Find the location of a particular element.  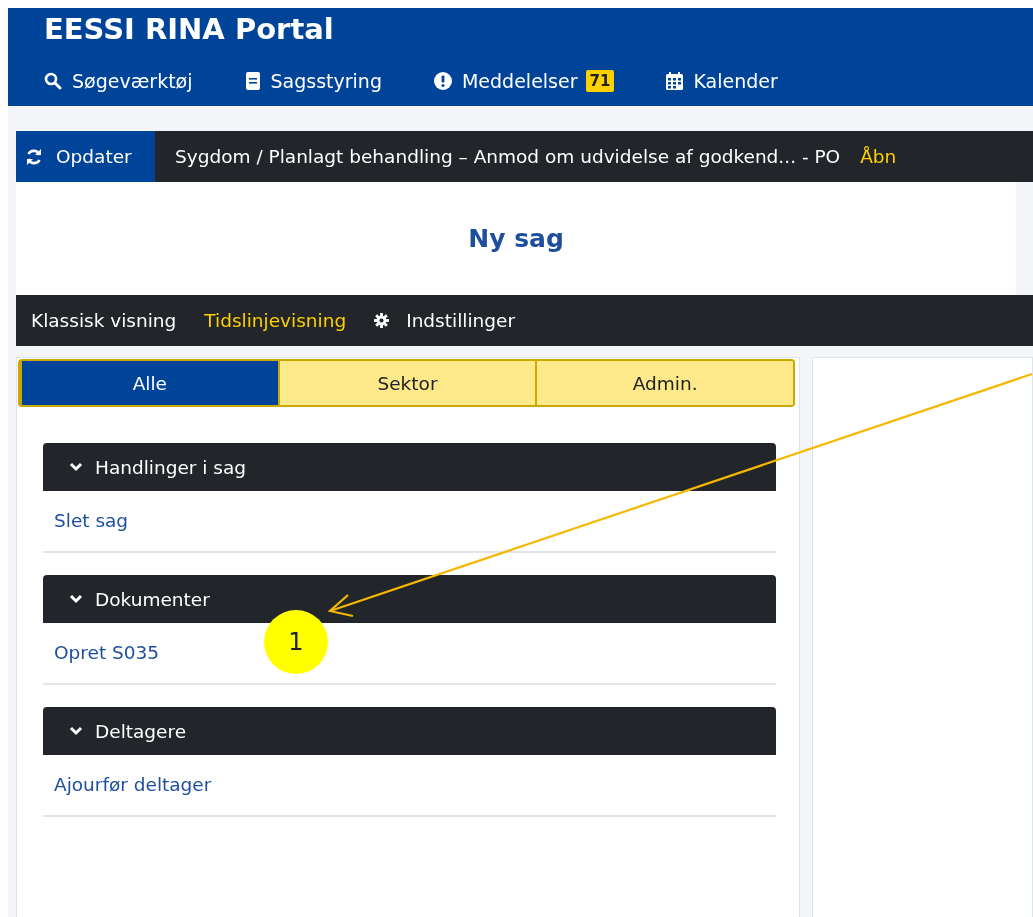

settings-link: Indstillinger is located at coordinates (444, 320).